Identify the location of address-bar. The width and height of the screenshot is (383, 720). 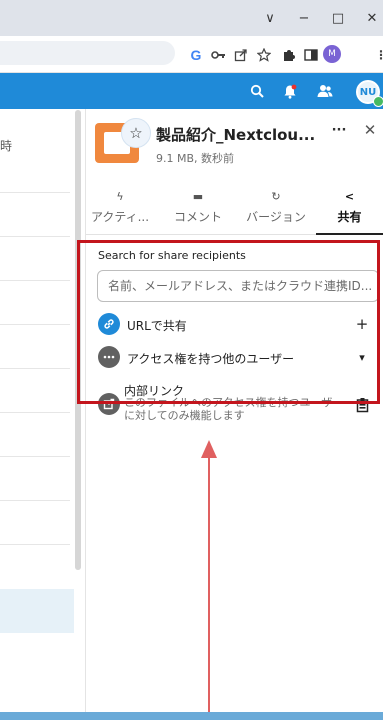
(87, 53).